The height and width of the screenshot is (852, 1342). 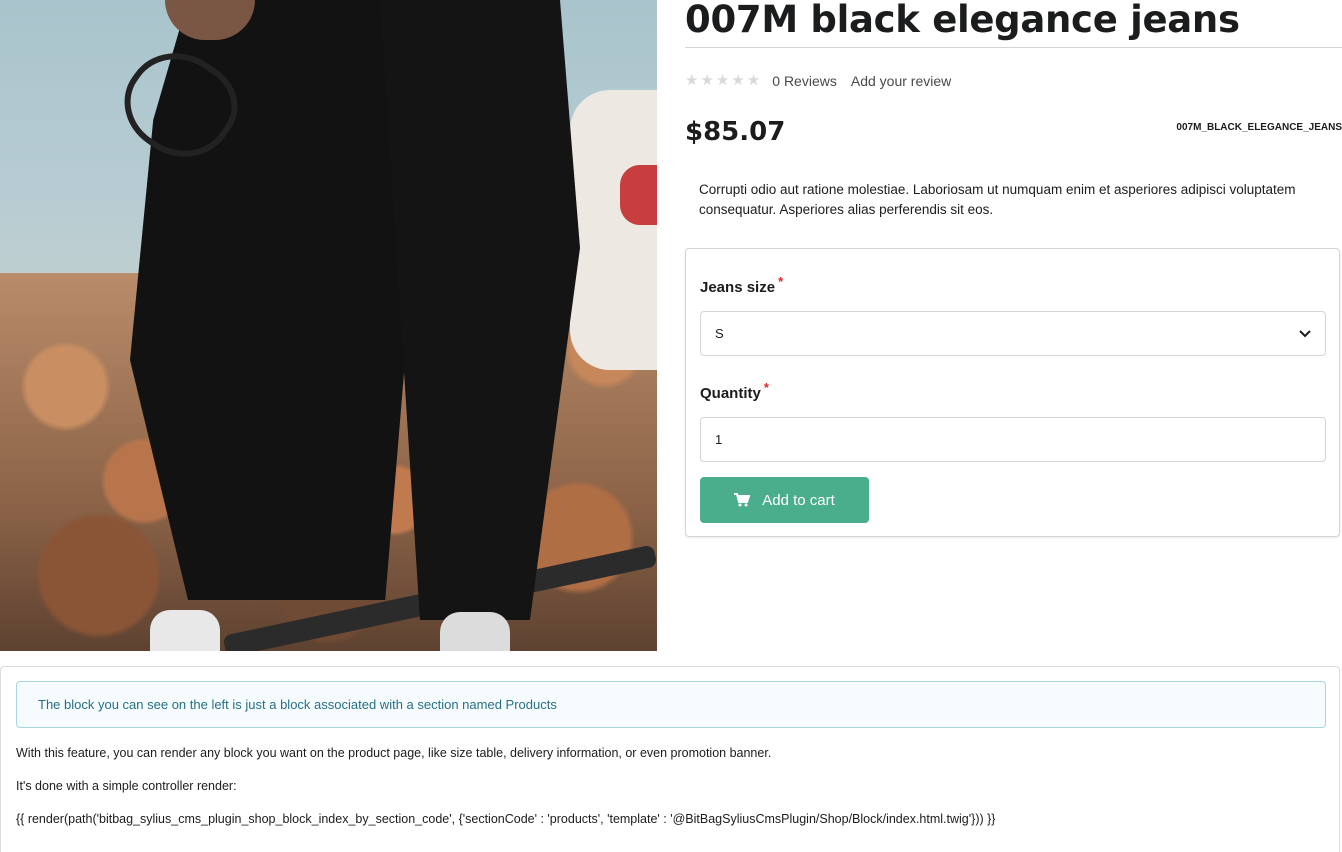 I want to click on reviews-count: 0 Reviews, so click(x=804, y=81).